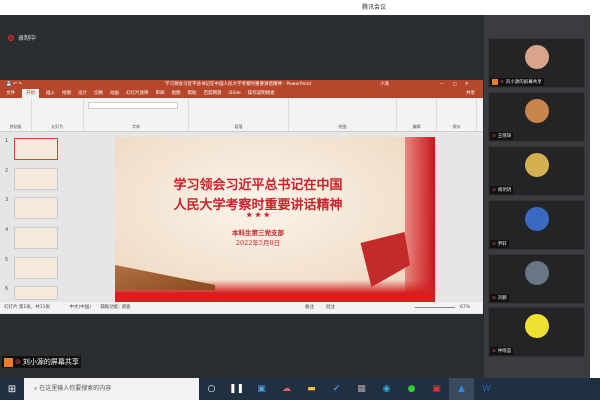 This screenshot has height=400, width=600. What do you see at coordinates (311, 389) in the screenshot?
I see `file-explorer-icon: ▬` at bounding box center [311, 389].